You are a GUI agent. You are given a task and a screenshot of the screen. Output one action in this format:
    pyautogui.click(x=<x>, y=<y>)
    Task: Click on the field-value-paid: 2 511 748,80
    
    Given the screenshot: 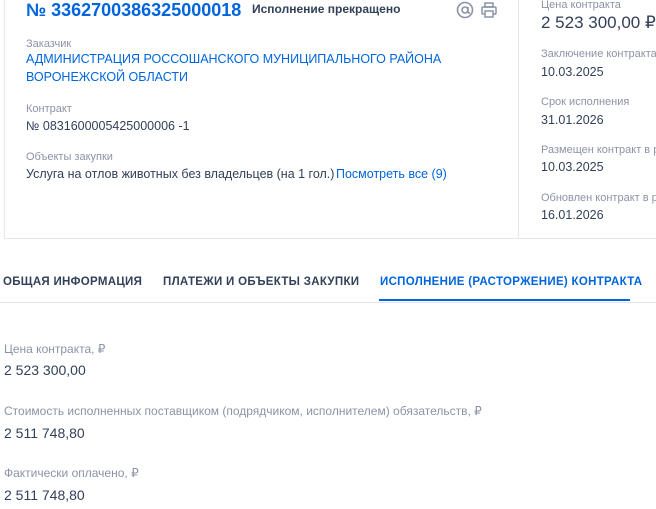 What is the action you would take?
    pyautogui.click(x=44, y=495)
    